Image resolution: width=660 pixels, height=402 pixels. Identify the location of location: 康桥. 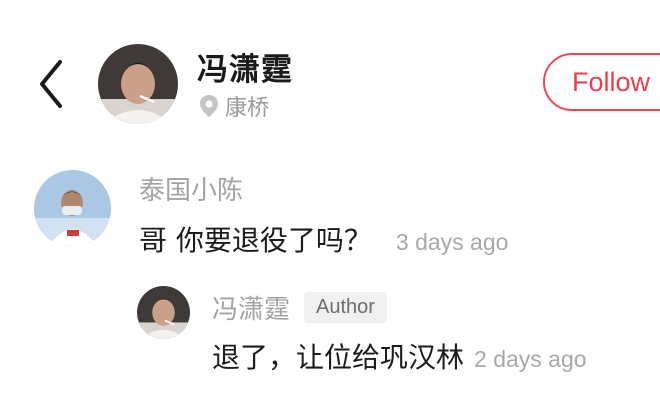
(234, 106).